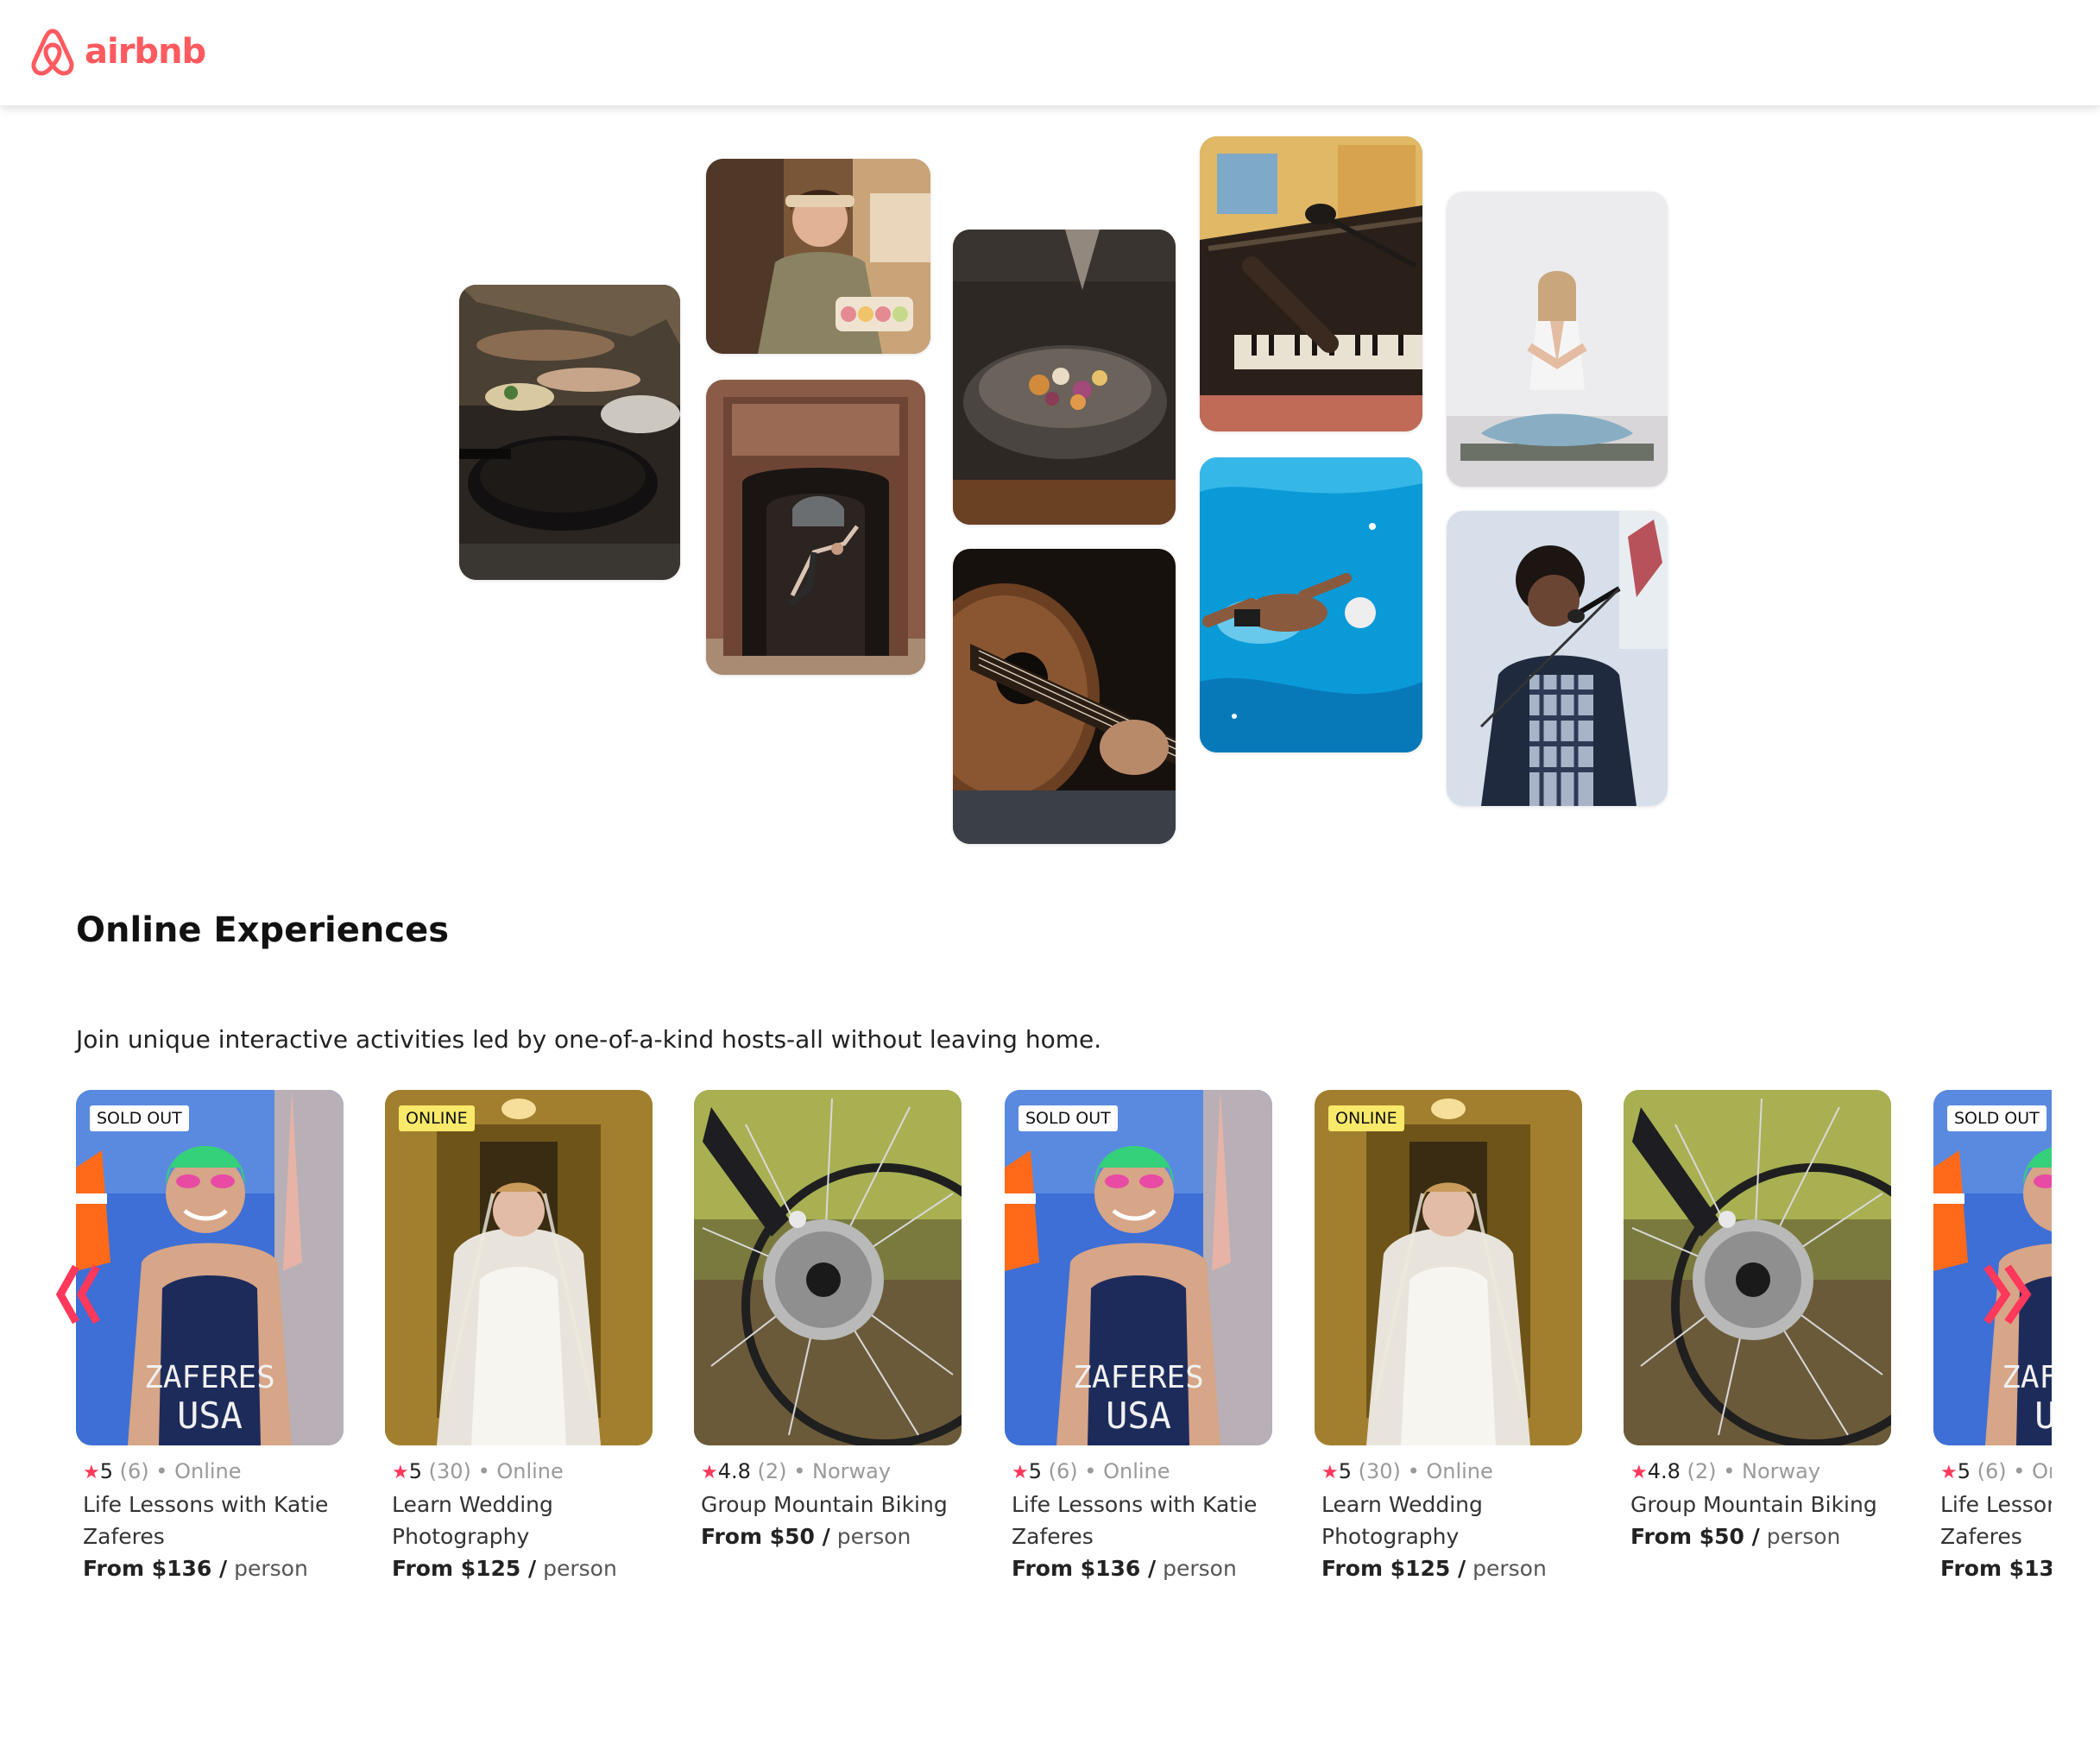 This screenshot has width=2100, height=1744. I want to click on hero-tile-pastry, so click(818, 256).